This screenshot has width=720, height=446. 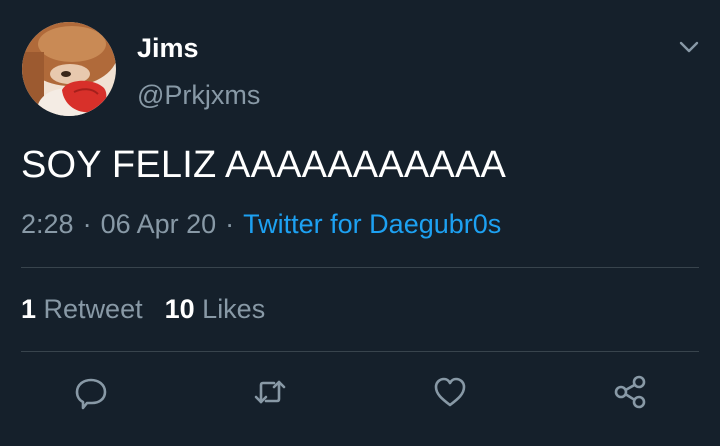 I want to click on tweet-stats: 1 Retweet 10 Likes, so click(x=143, y=309).